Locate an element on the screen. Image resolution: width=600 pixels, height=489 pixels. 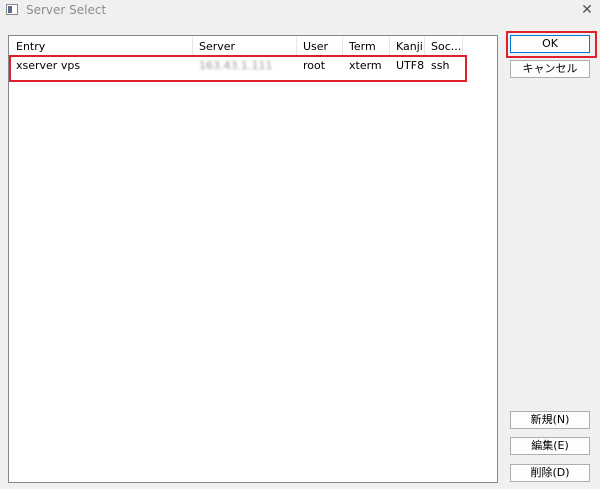
cell-term: xterm is located at coordinates (365, 65).